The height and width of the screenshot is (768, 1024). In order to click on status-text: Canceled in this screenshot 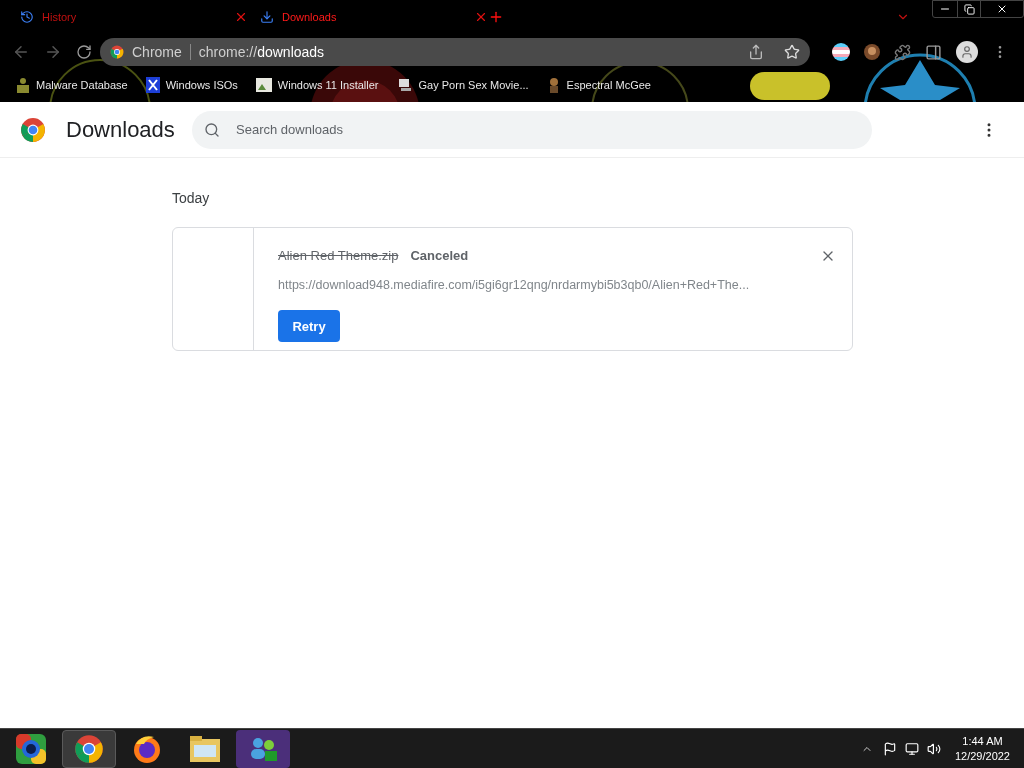, I will do `click(439, 256)`.